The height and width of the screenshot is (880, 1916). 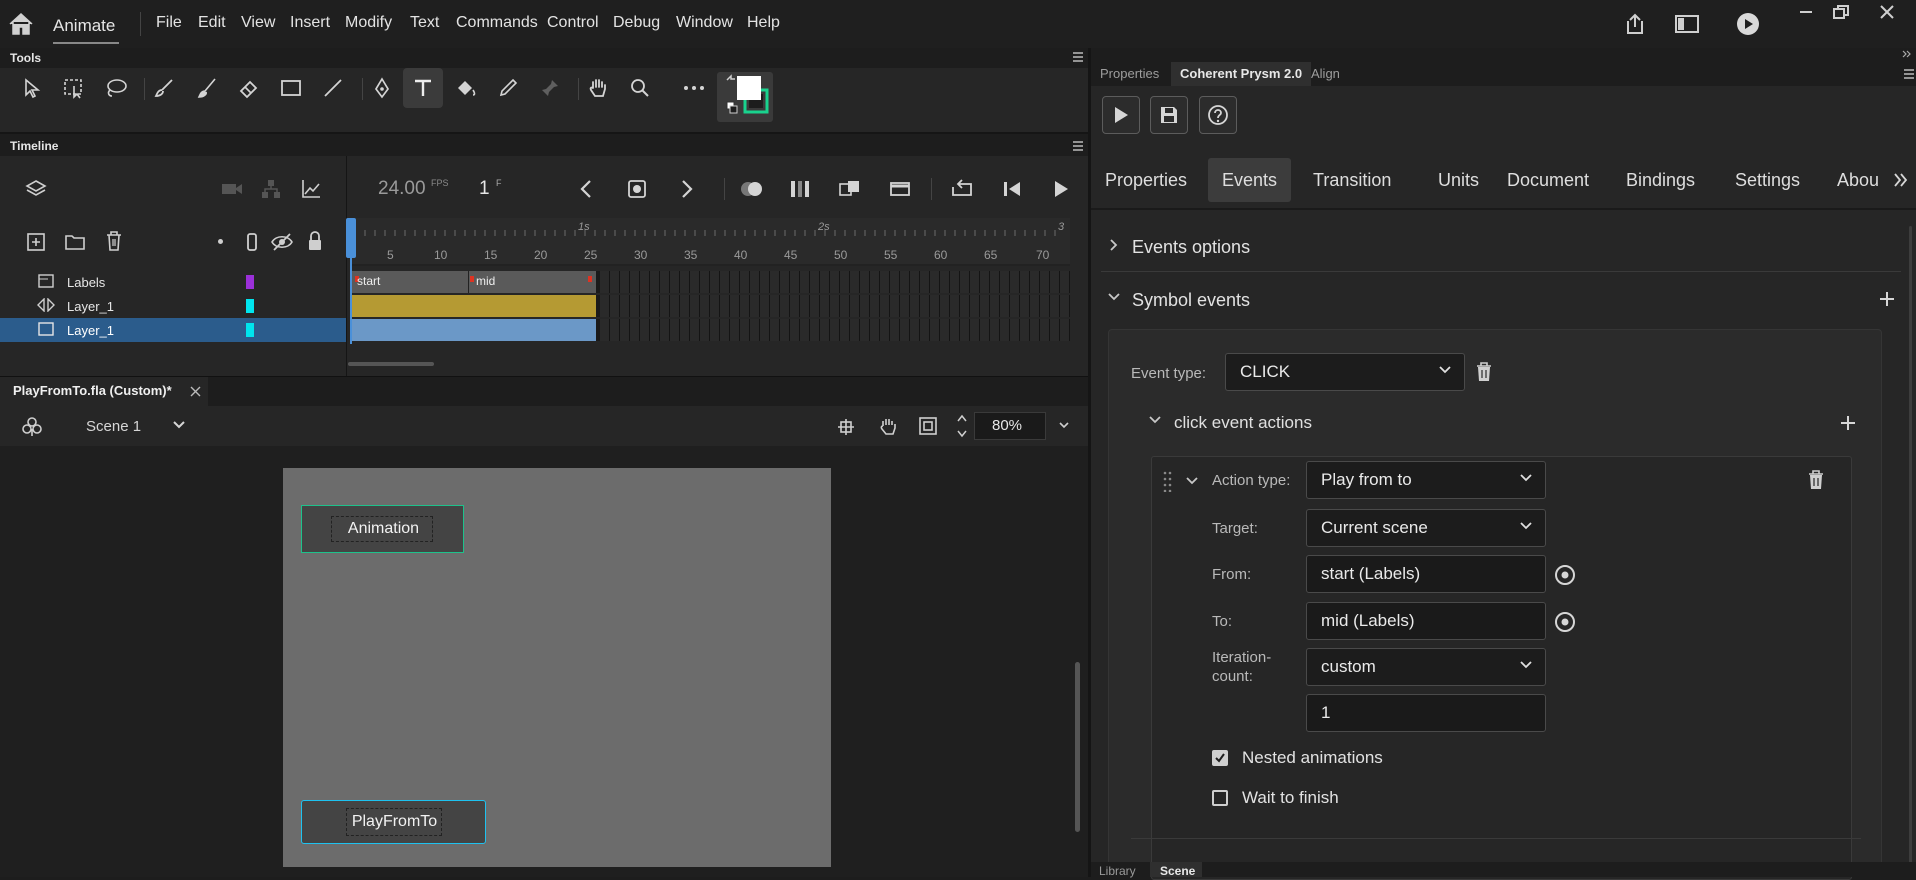 What do you see at coordinates (282, 242) in the screenshot?
I see `hide-all-icon` at bounding box center [282, 242].